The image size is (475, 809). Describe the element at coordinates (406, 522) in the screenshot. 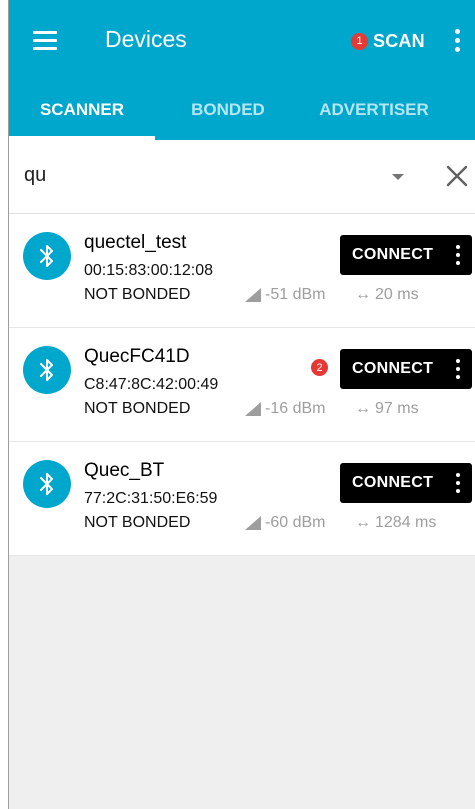

I see `interval-label: 1284 ms` at that location.